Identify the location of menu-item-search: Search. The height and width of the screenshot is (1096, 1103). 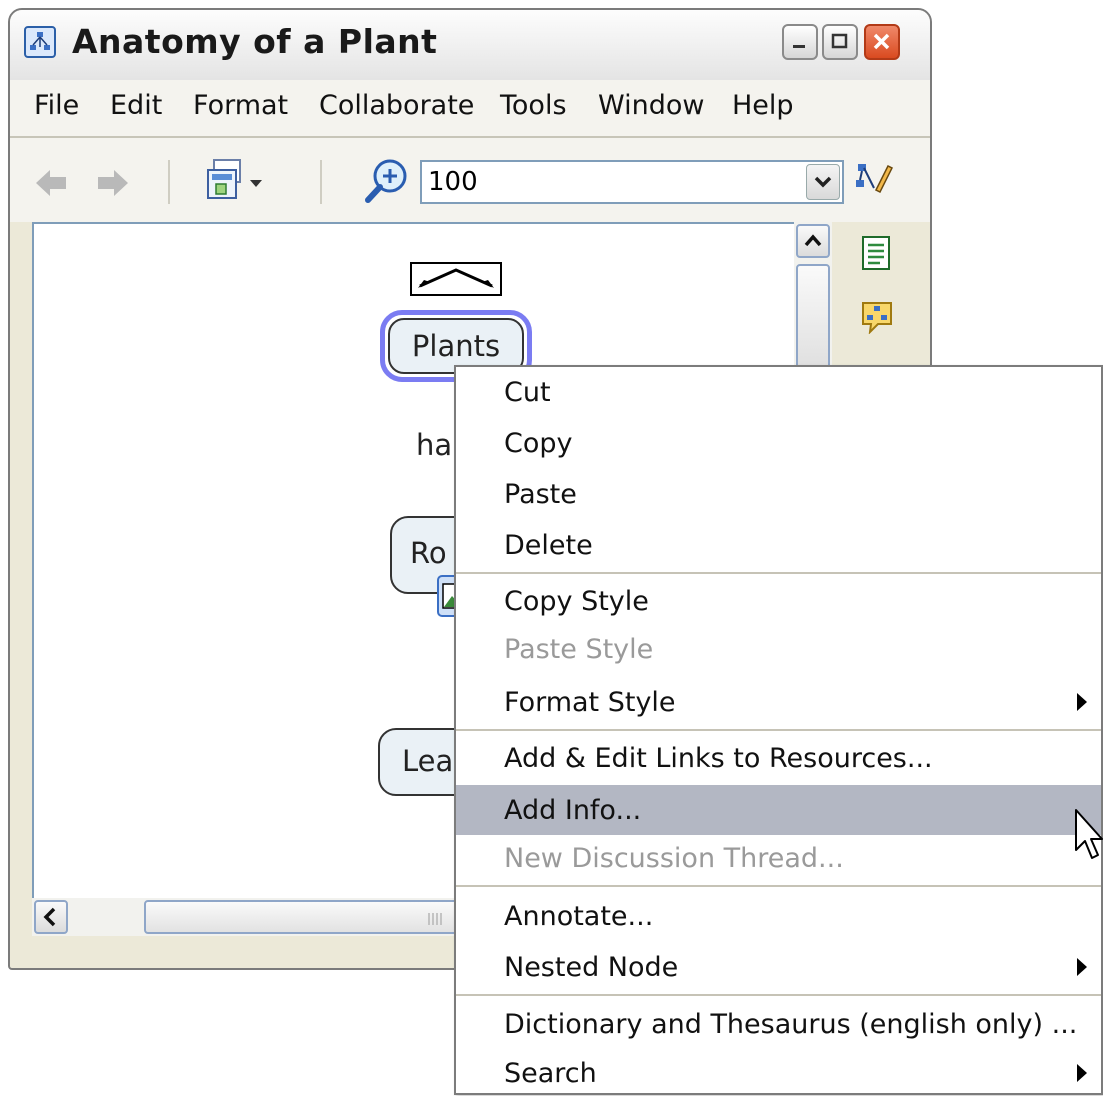
(778, 1073).